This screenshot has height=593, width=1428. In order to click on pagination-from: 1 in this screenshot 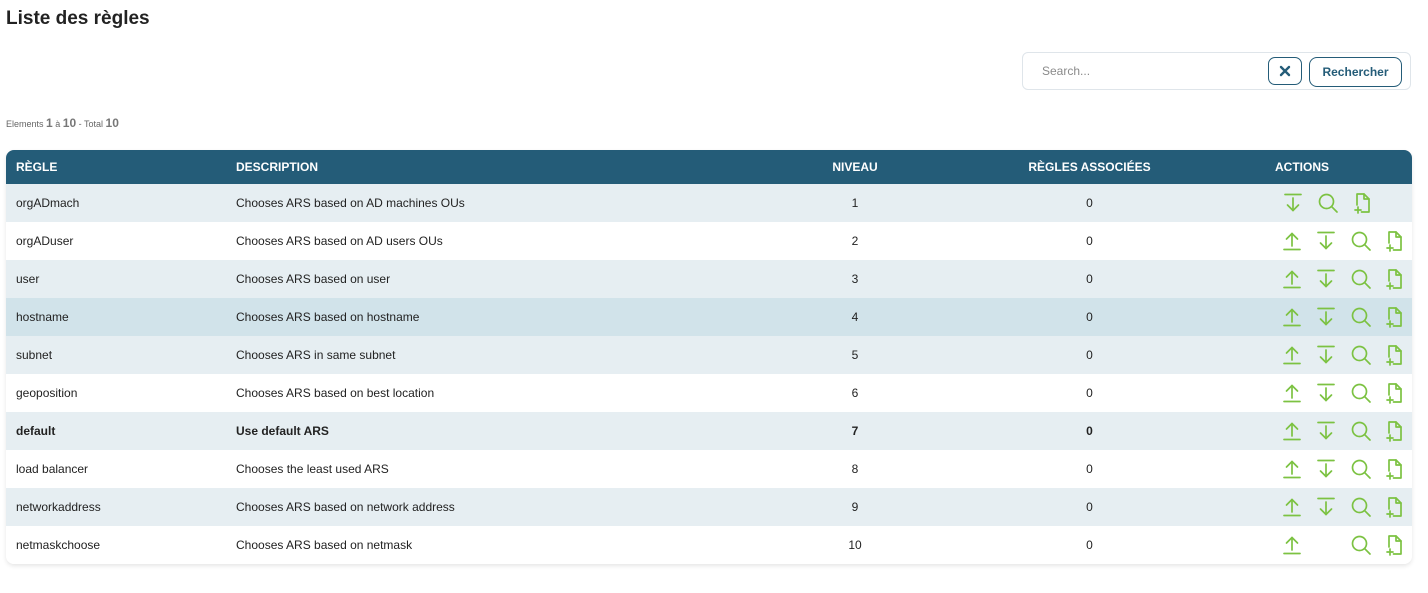, I will do `click(49, 123)`.